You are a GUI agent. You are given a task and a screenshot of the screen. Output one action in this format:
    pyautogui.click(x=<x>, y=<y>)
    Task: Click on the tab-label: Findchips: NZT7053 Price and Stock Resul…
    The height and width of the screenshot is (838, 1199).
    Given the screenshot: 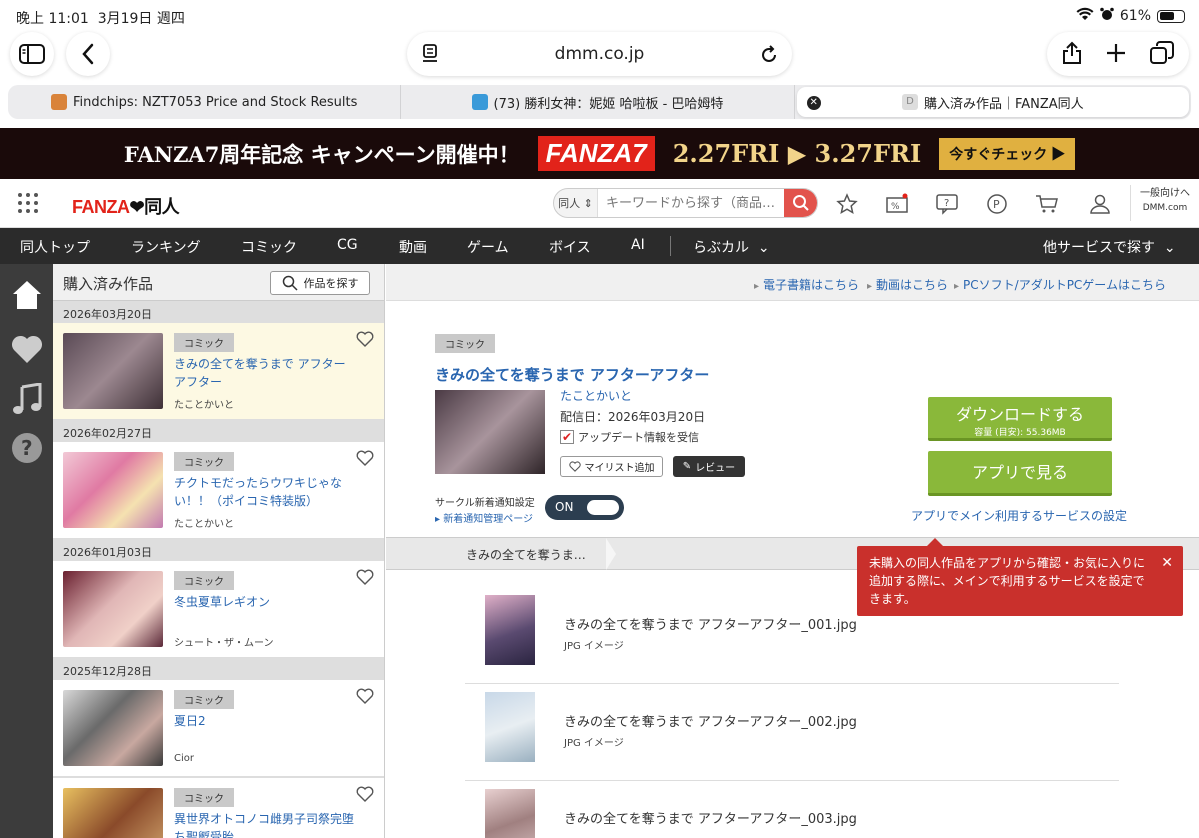 What is the action you would take?
    pyautogui.click(x=215, y=102)
    